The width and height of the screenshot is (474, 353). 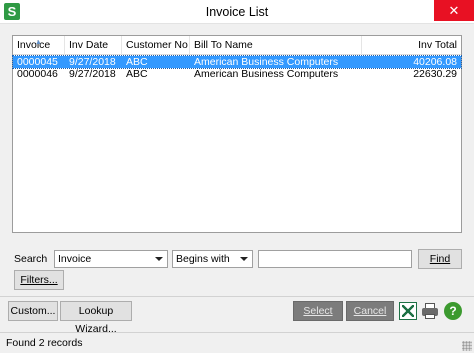 What do you see at coordinates (111, 259) in the screenshot?
I see `search-field-select: Invoice` at bounding box center [111, 259].